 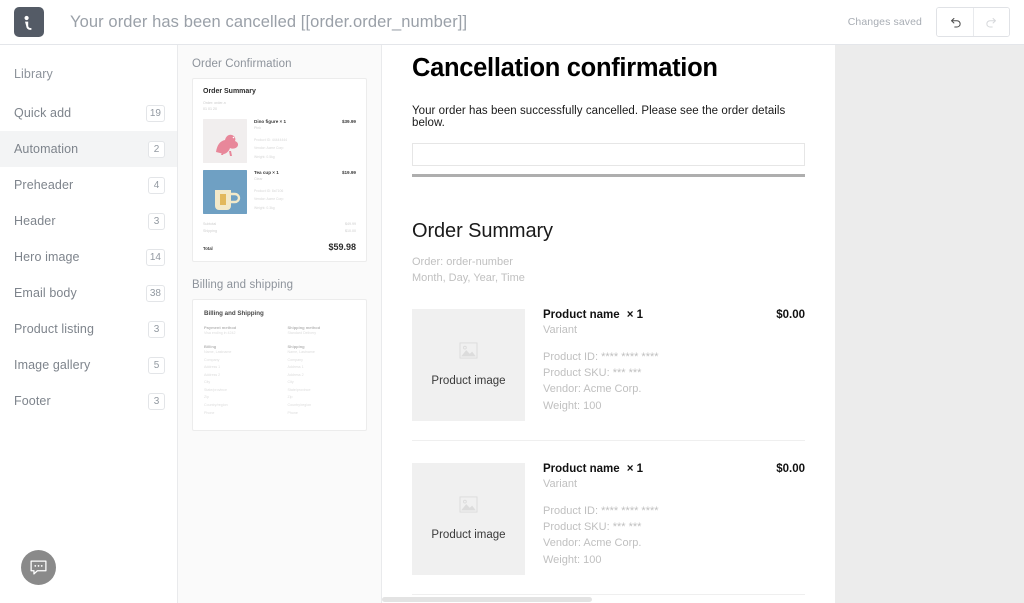 I want to click on sidebar-item-product-listing: Product listing 3, so click(x=88, y=329).